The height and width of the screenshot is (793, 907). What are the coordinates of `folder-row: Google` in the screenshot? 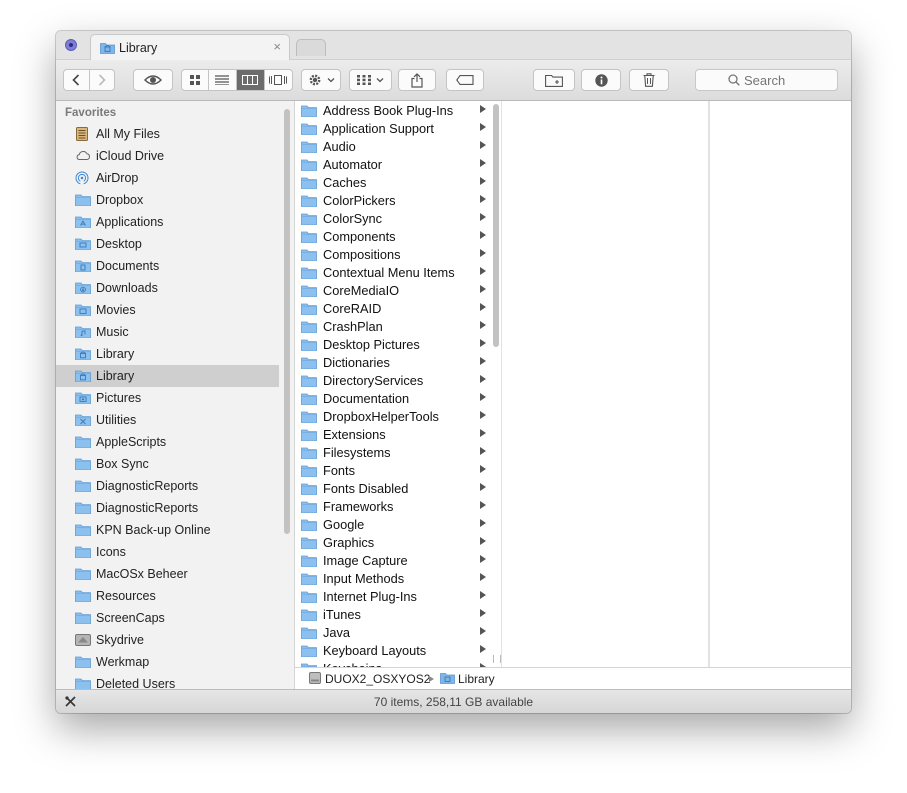 It's located at (393, 525).